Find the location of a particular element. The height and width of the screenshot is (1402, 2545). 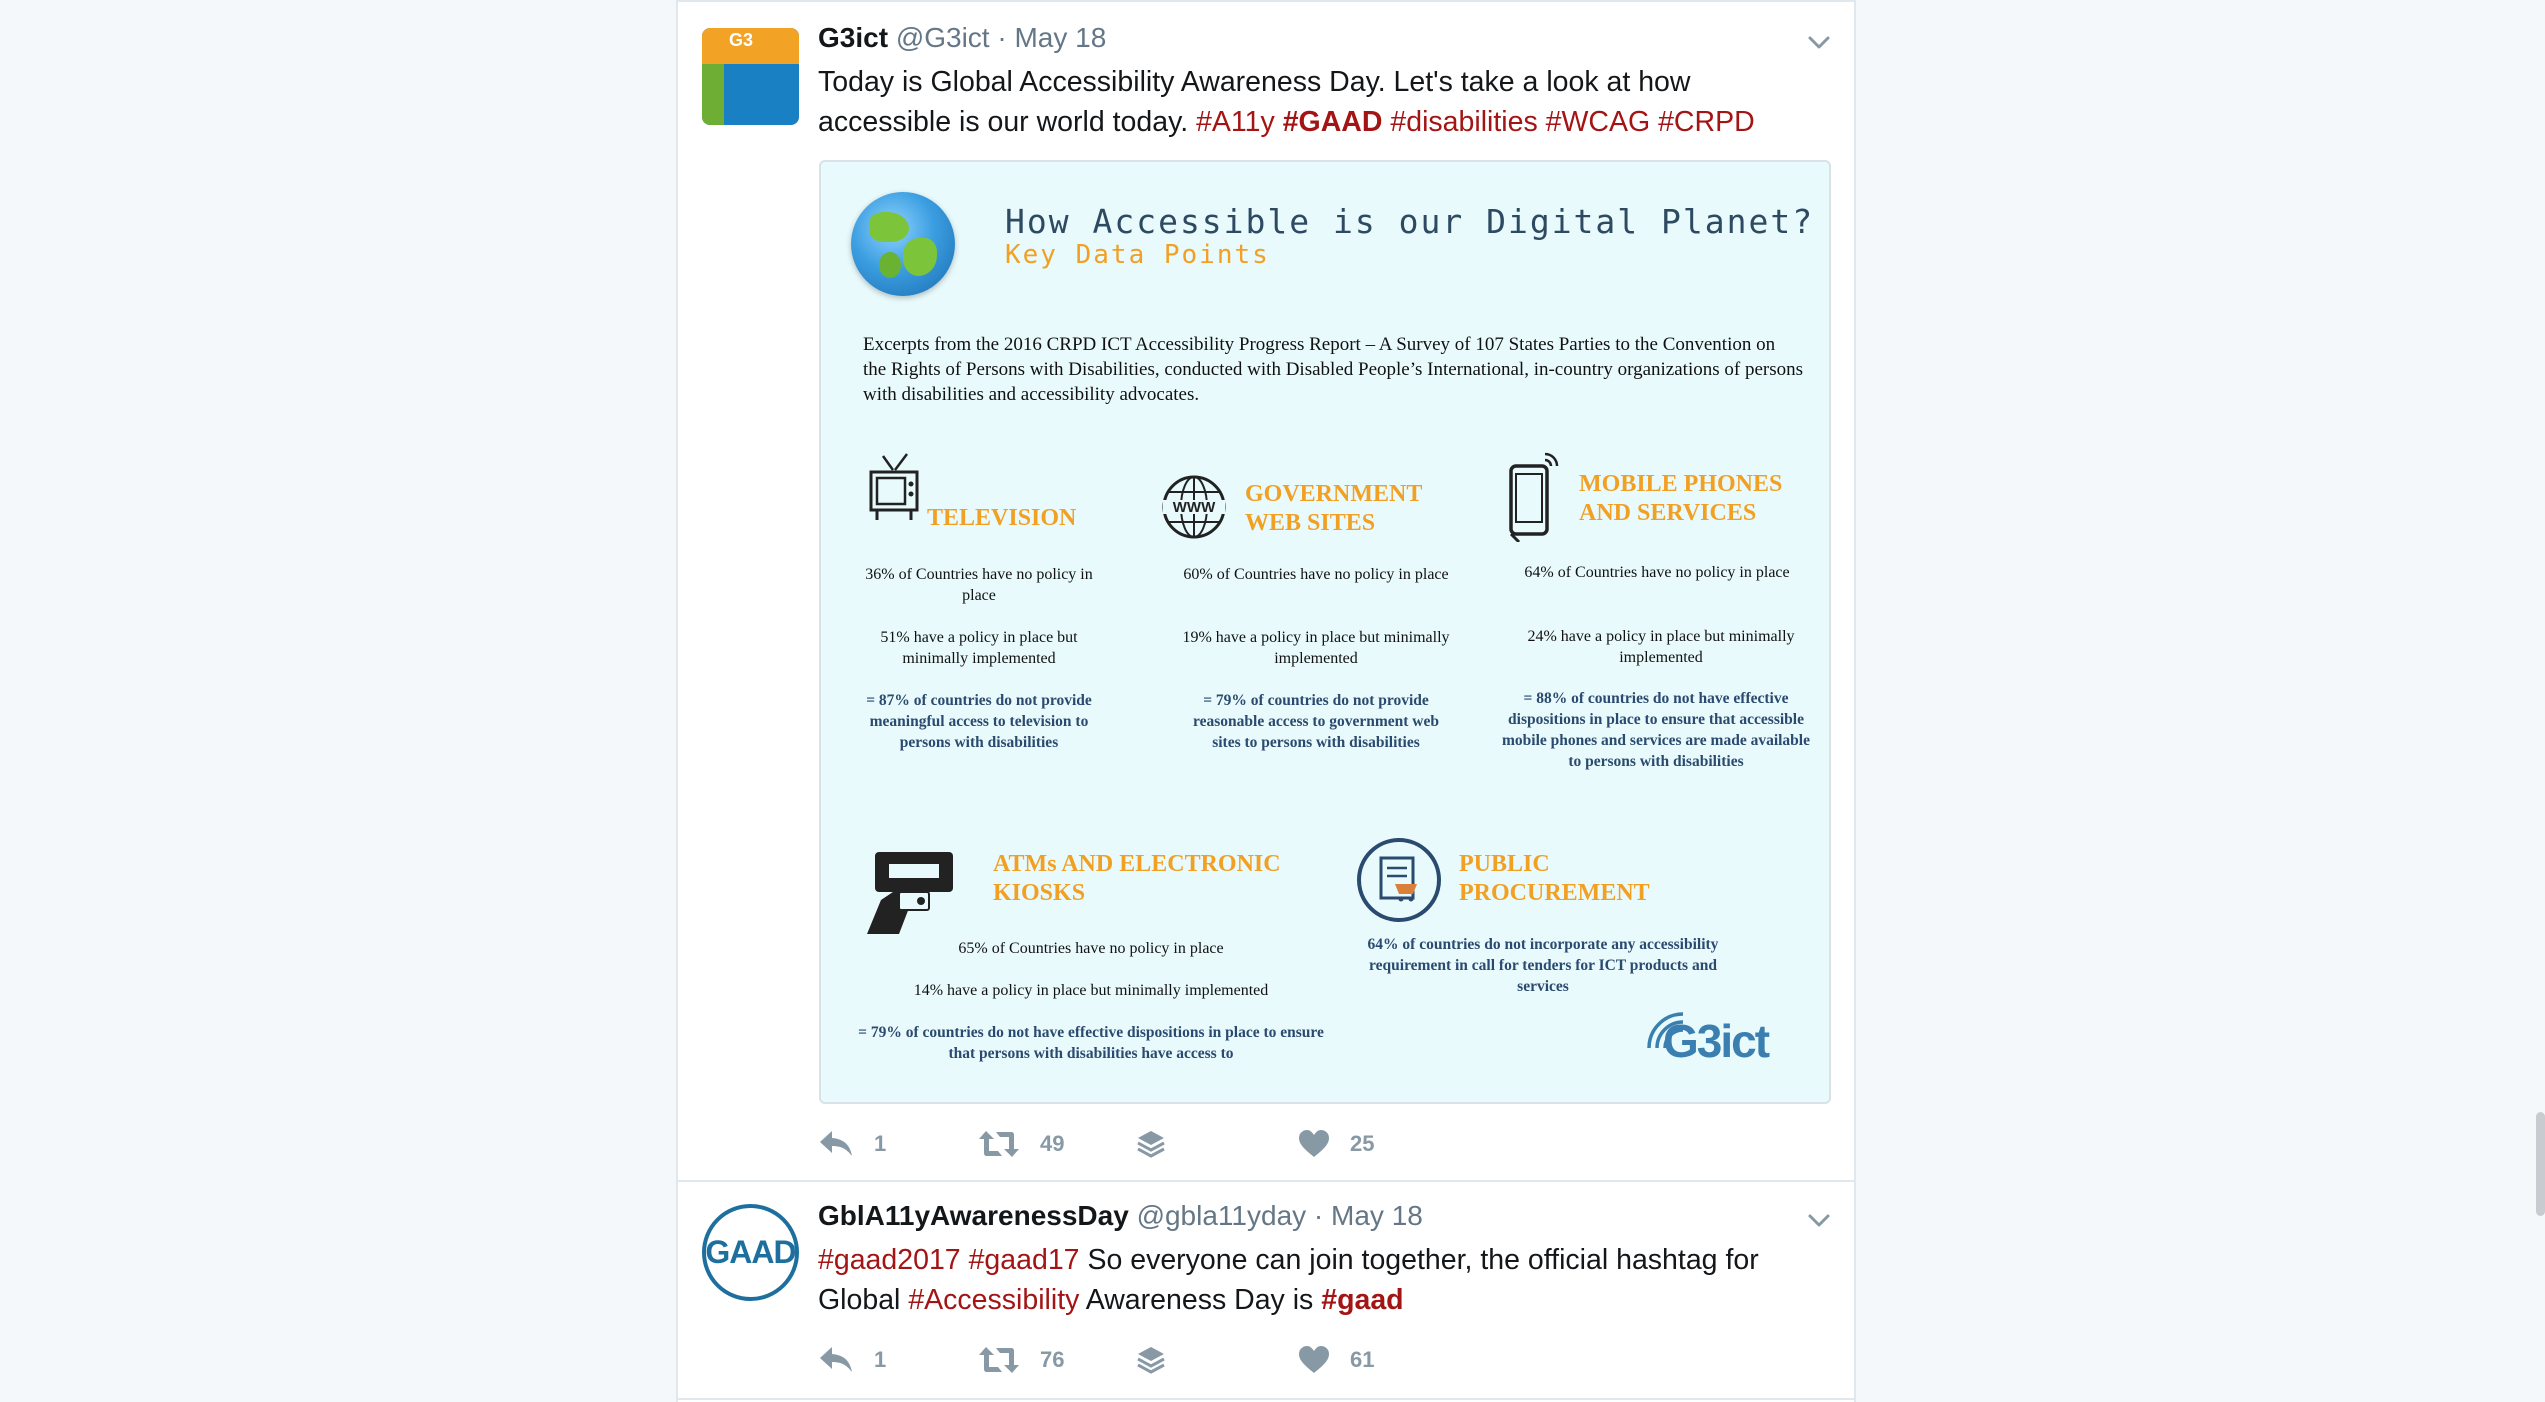

category-stat: 65% of Countries have no policy in place is located at coordinates (1091, 948).